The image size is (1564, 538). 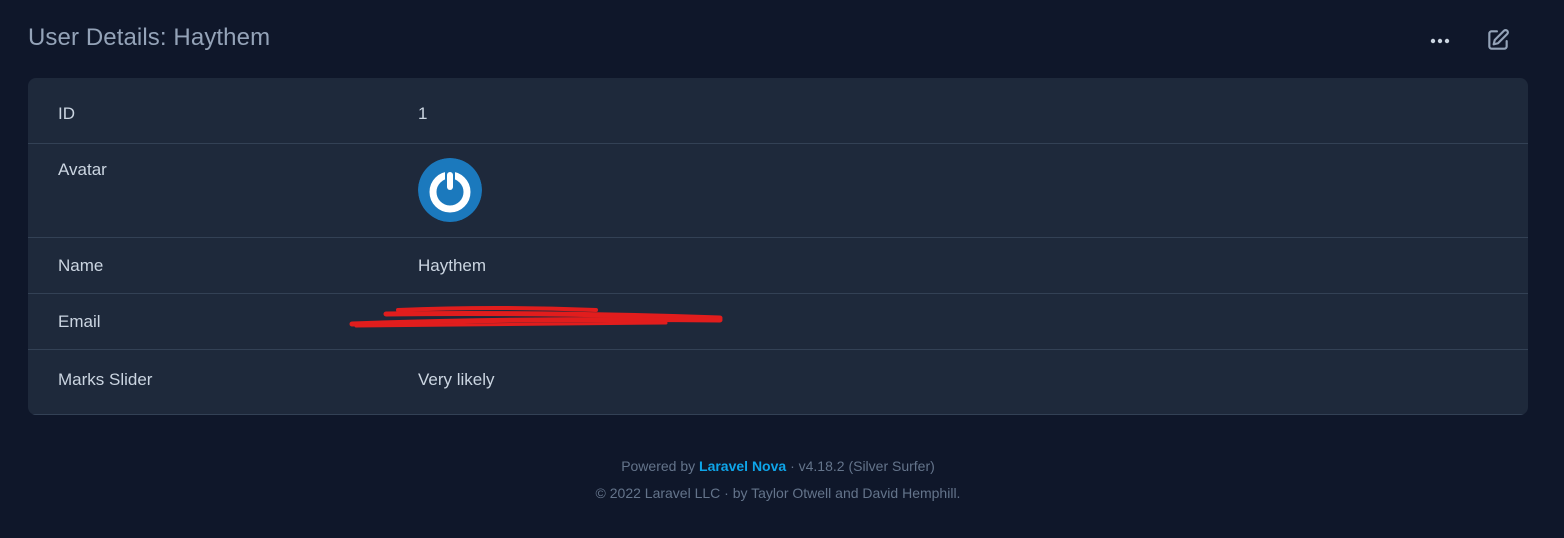 I want to click on ellipsis-horizontal-icon, so click(x=1440, y=41).